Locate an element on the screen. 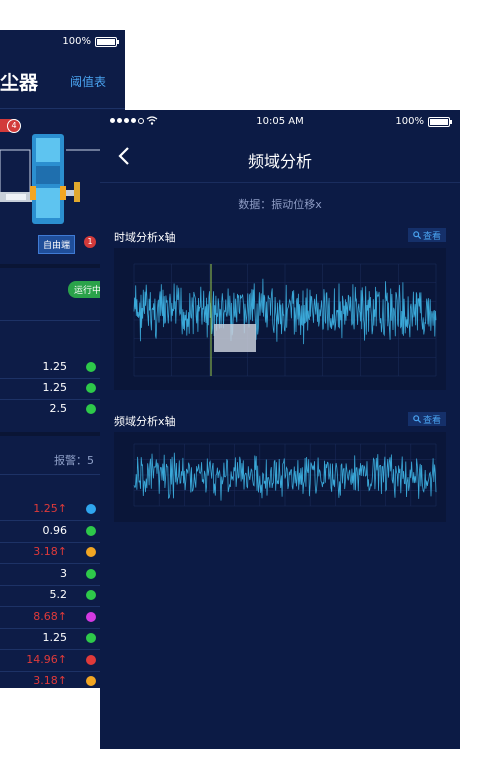 The image size is (493, 771). sensor-value: 14.96↑ is located at coordinates (46, 659).